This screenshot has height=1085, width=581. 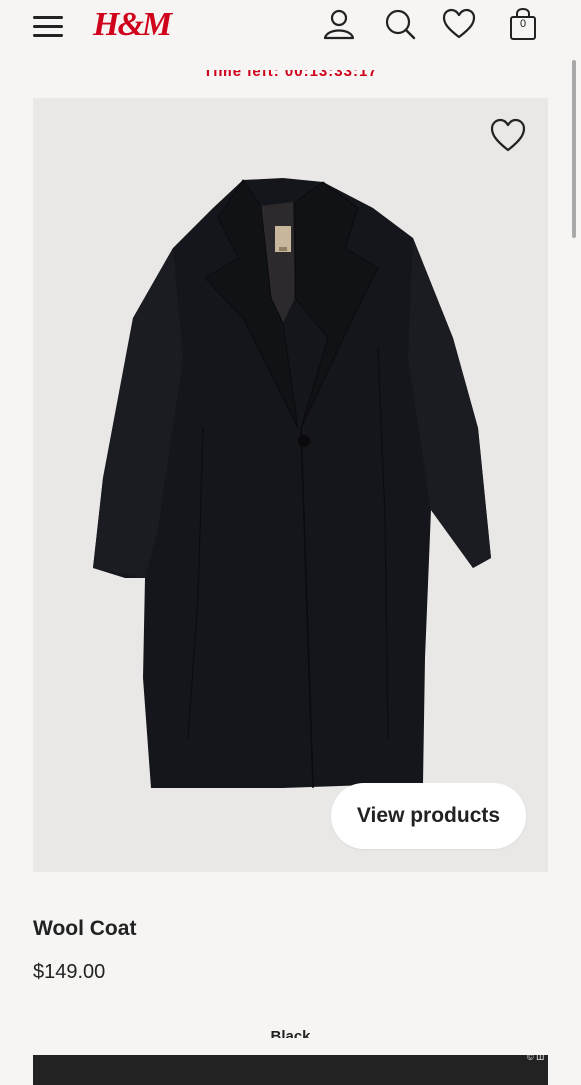 I want to click on favorite-heart-icon, so click(x=508, y=136).